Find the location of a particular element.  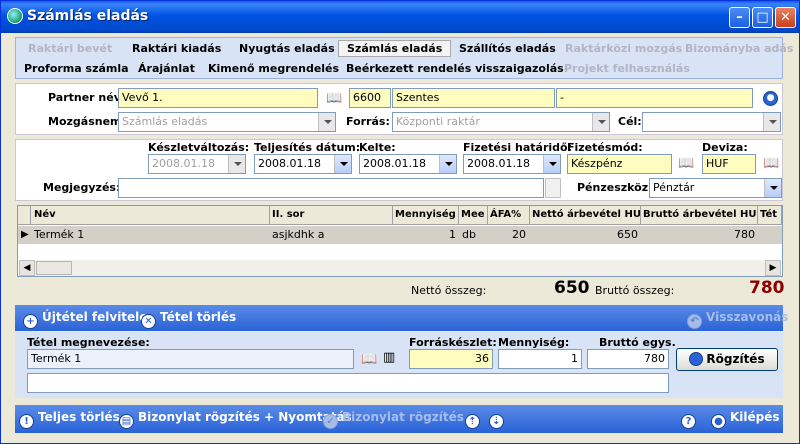

save-print-label: Bizonylat rögzítés + Nyomtatás is located at coordinates (245, 417).